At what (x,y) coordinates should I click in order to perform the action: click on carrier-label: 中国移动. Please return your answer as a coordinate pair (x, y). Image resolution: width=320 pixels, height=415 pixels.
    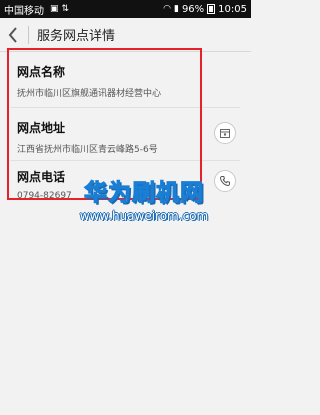
    Looking at the image, I should click on (24, 11).